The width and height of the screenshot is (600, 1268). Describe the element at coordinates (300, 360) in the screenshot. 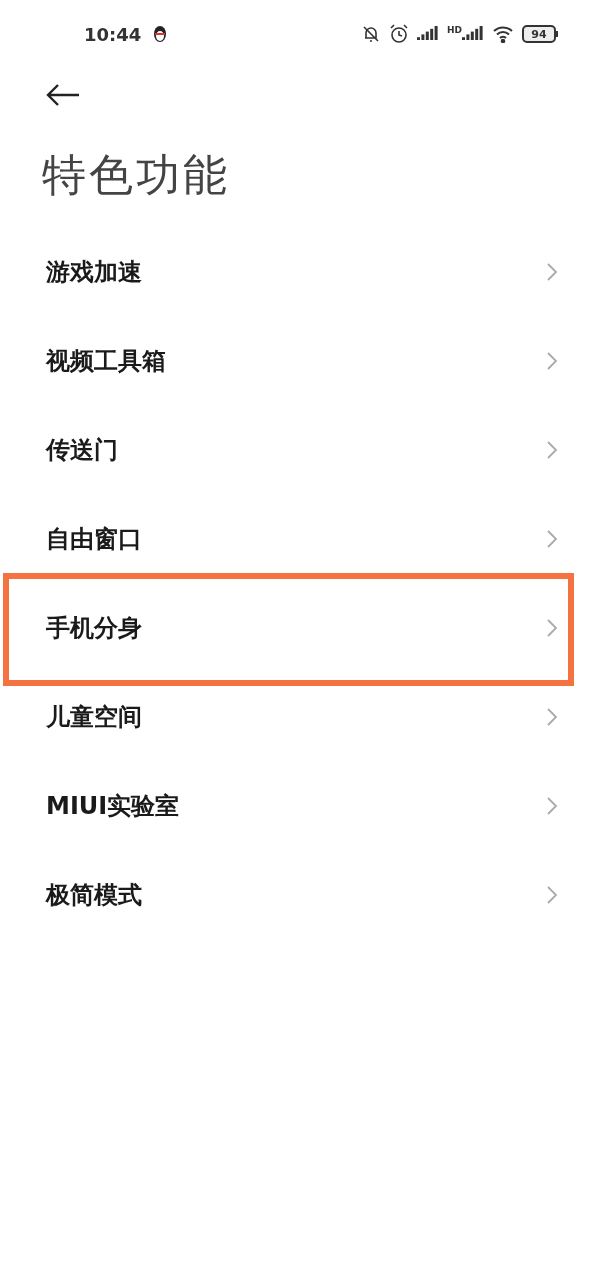

I see `settings-item: 视频工具箱` at that location.